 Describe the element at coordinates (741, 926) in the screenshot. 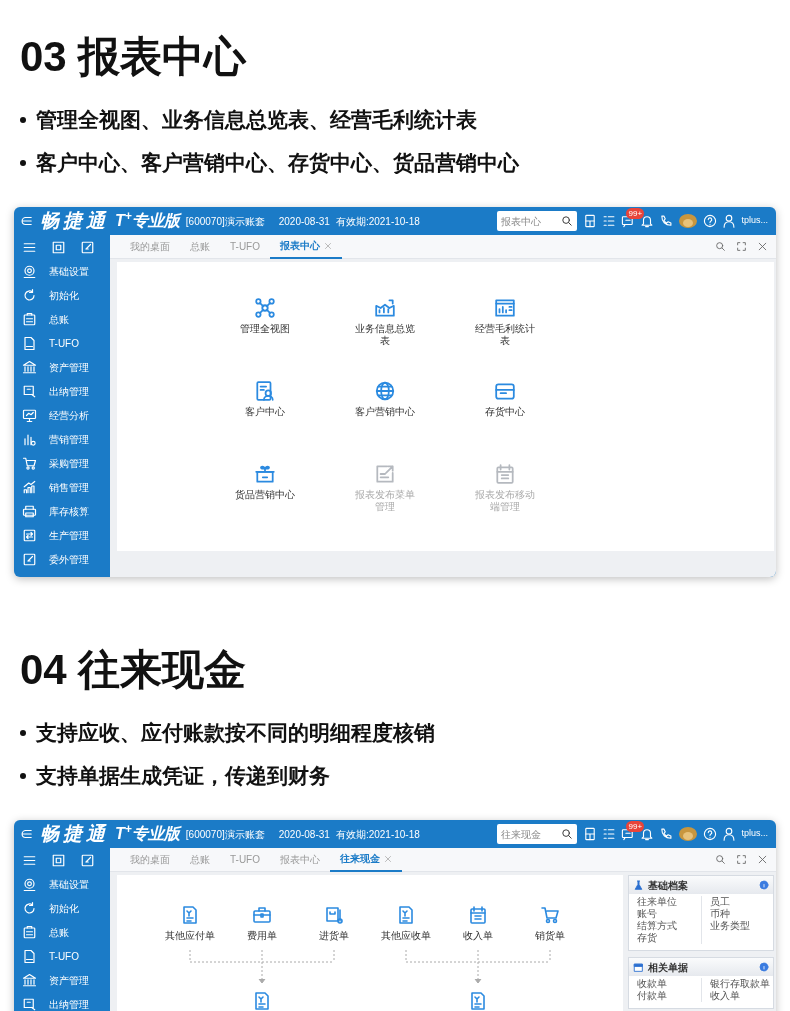

I see `panel-link: 业务类型` at that location.